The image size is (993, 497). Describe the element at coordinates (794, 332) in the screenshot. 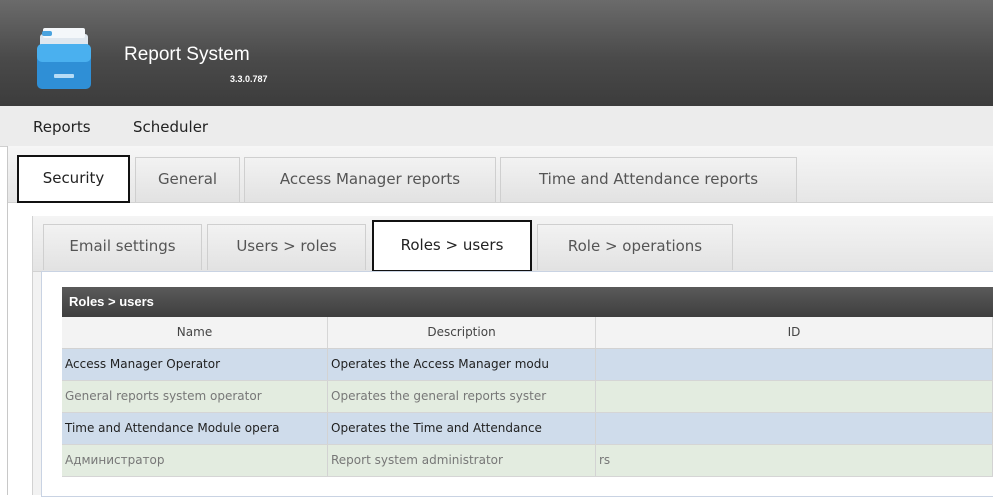

I see `column-header-id: ID` at that location.